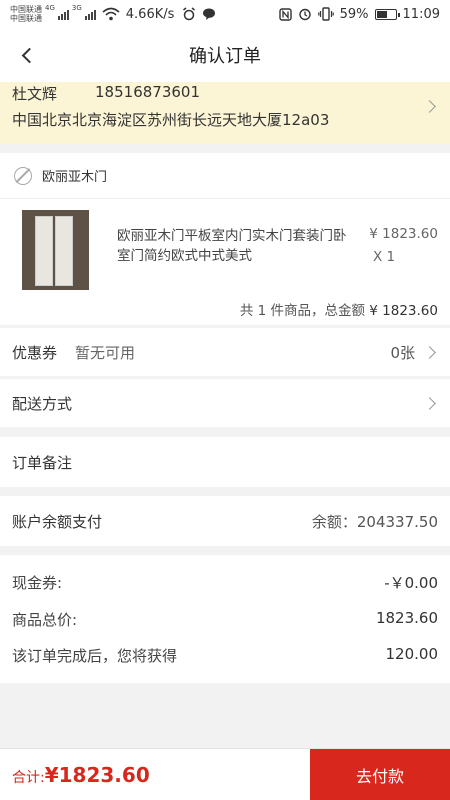 Image resolution: width=450 pixels, height=800 pixels. What do you see at coordinates (95, 656) in the screenshot?
I see `reward-label: 该订单完成后，您将获得` at bounding box center [95, 656].